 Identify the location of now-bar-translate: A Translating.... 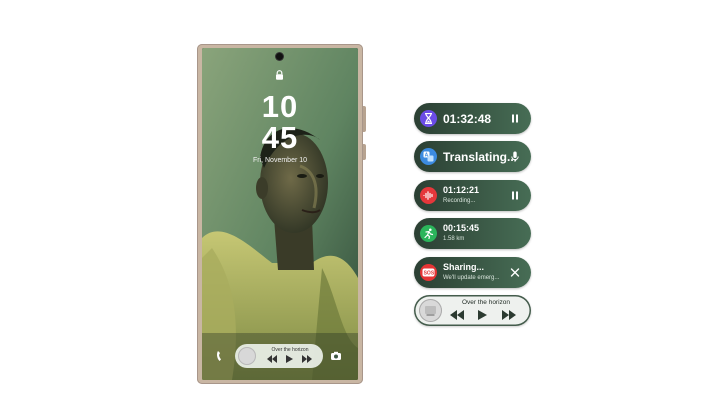
(472, 156).